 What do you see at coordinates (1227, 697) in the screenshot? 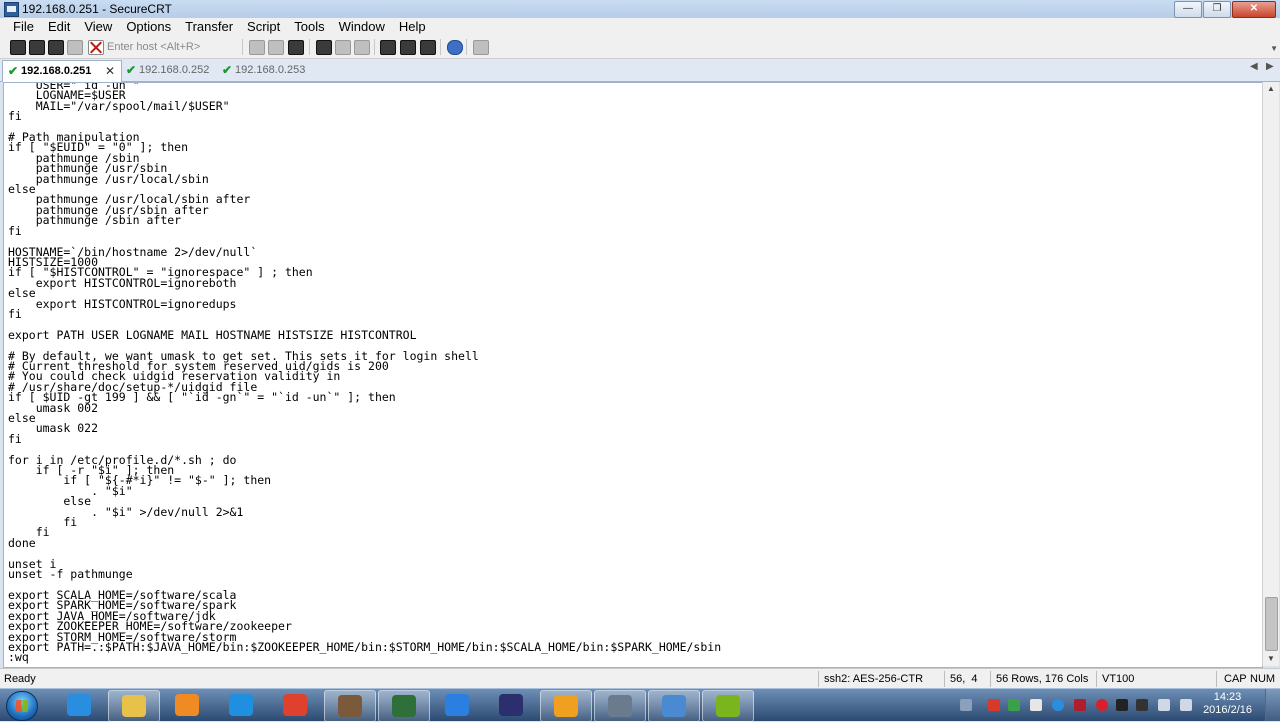
I see `clock-time: 14:23` at bounding box center [1227, 697].